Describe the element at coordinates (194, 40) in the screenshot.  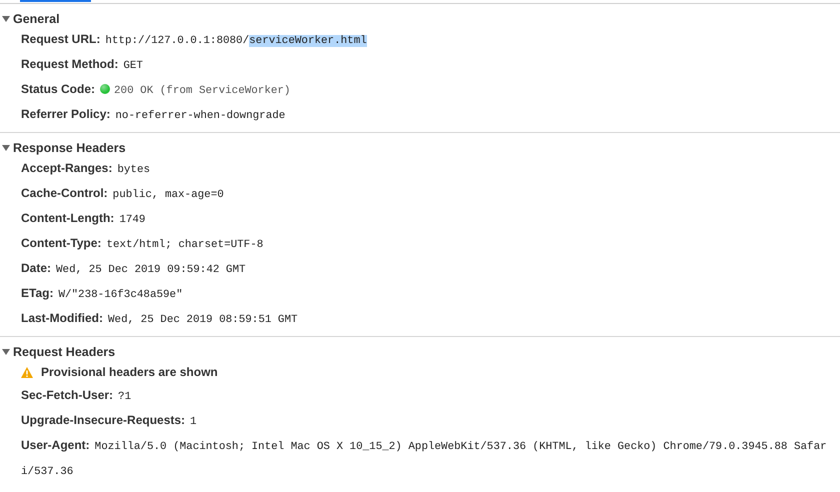
I see `header-line: Request URL: http://127.0.0.1:8080/serviceWorker.html` at that location.